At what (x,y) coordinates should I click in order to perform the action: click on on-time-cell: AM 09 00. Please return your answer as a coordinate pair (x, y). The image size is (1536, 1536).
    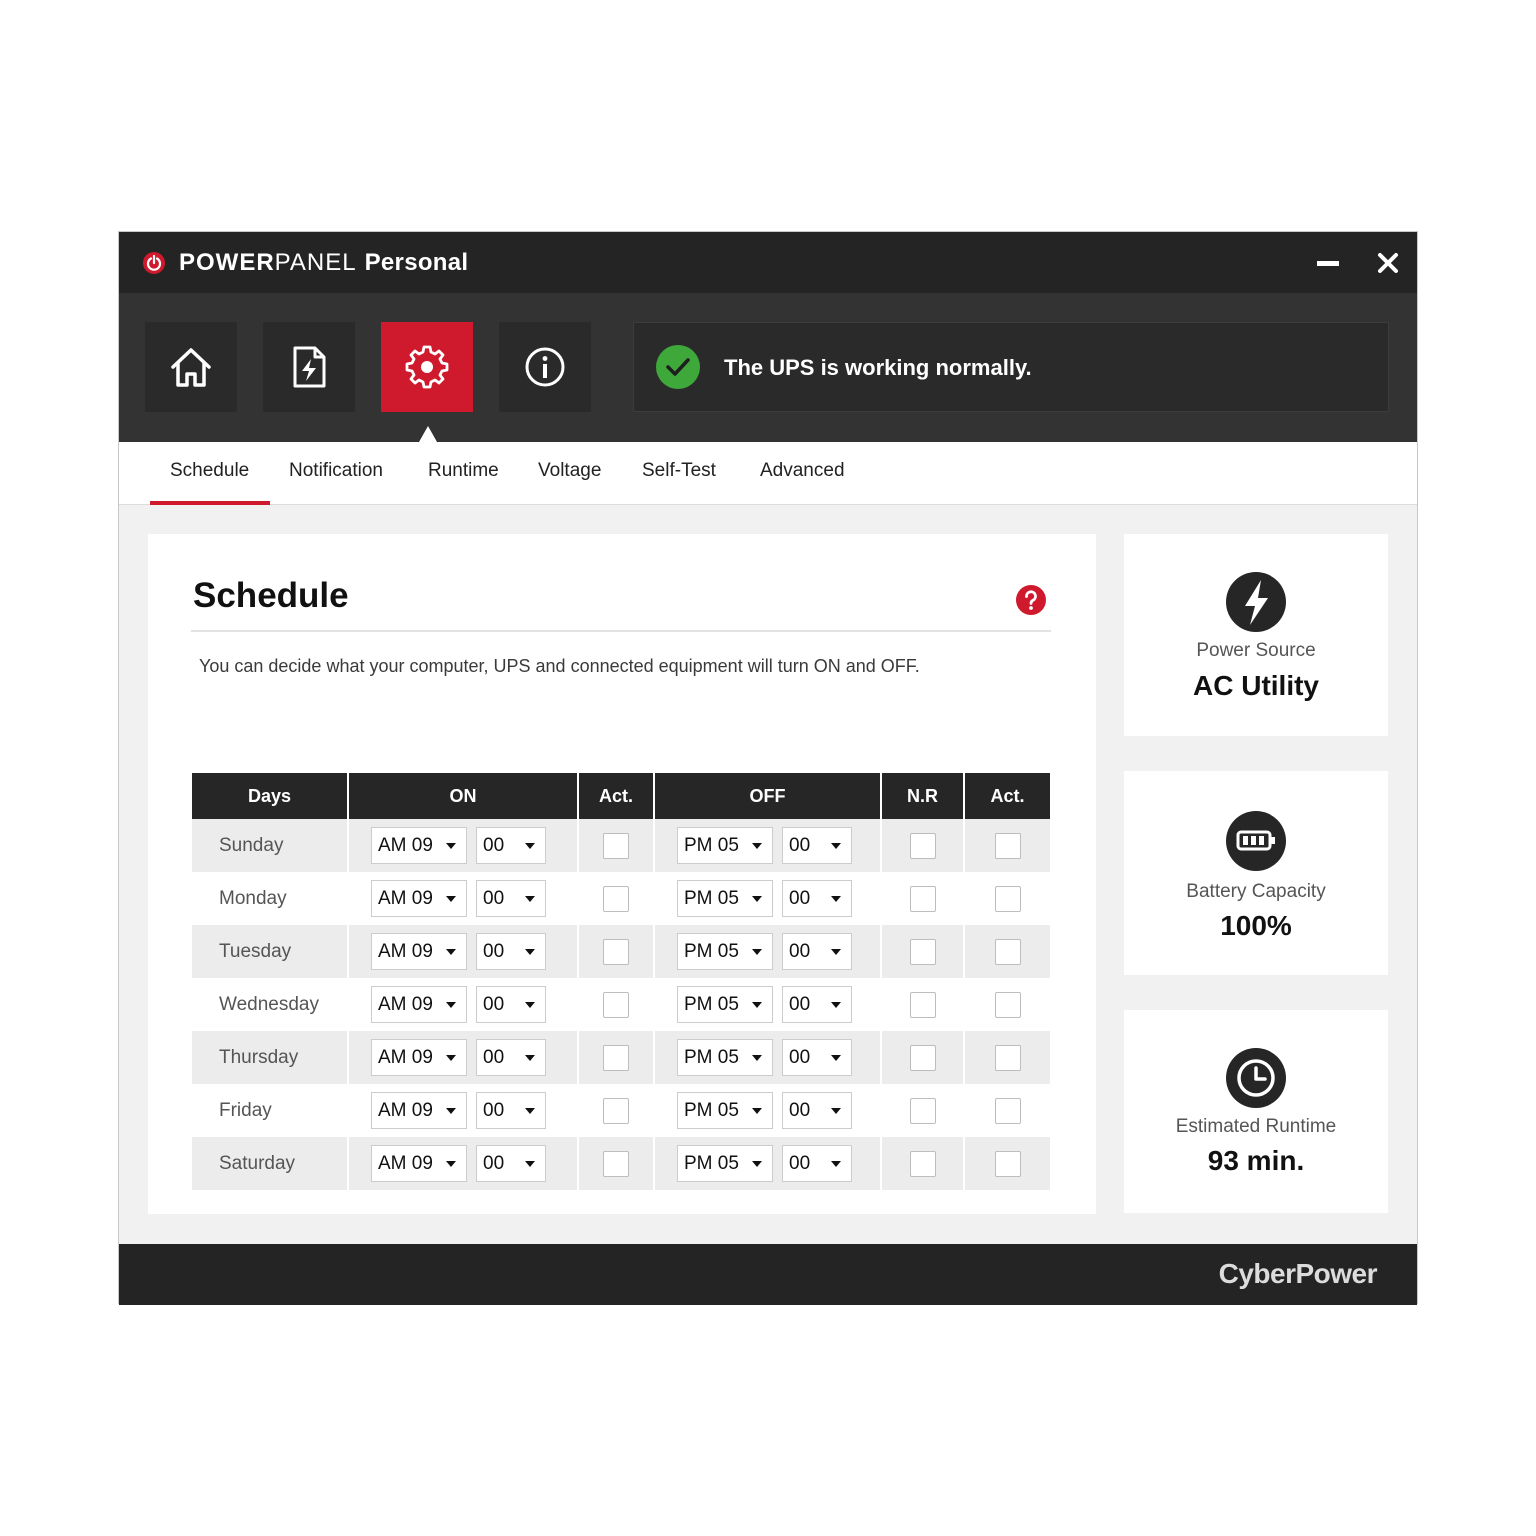
    Looking at the image, I should click on (464, 1004).